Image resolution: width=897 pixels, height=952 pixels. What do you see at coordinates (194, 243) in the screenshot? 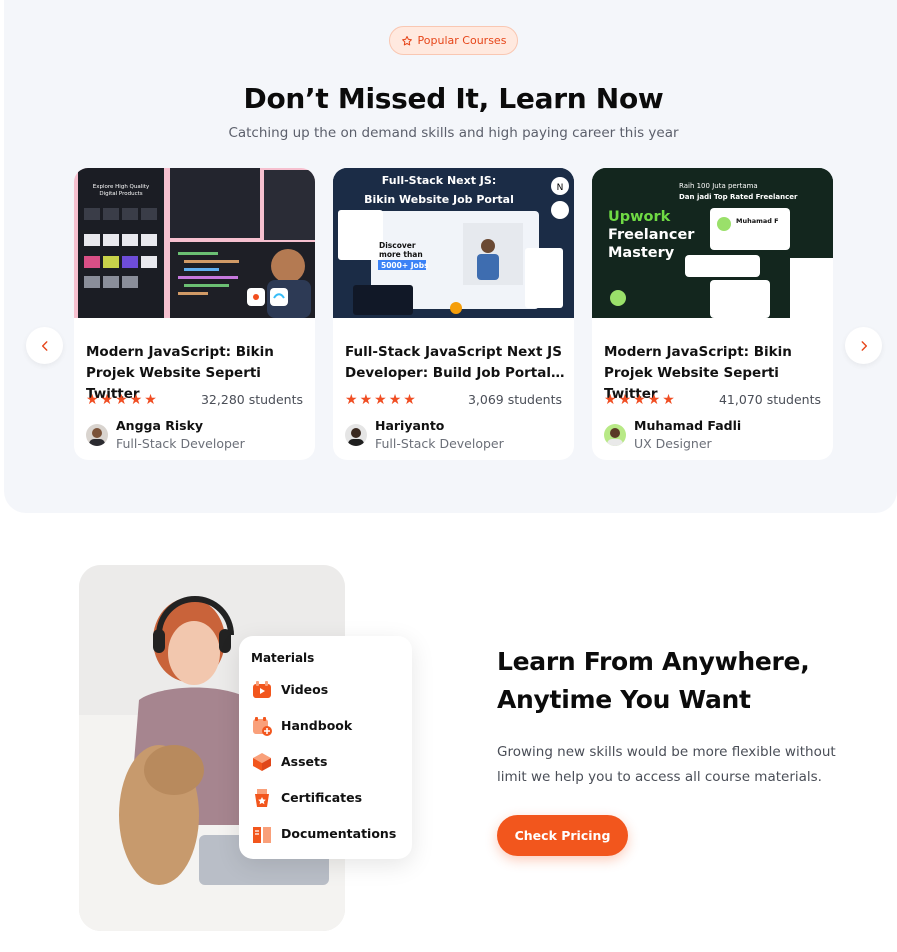
I see `course-thumbnail: Explore High Quality Digital Products` at bounding box center [194, 243].